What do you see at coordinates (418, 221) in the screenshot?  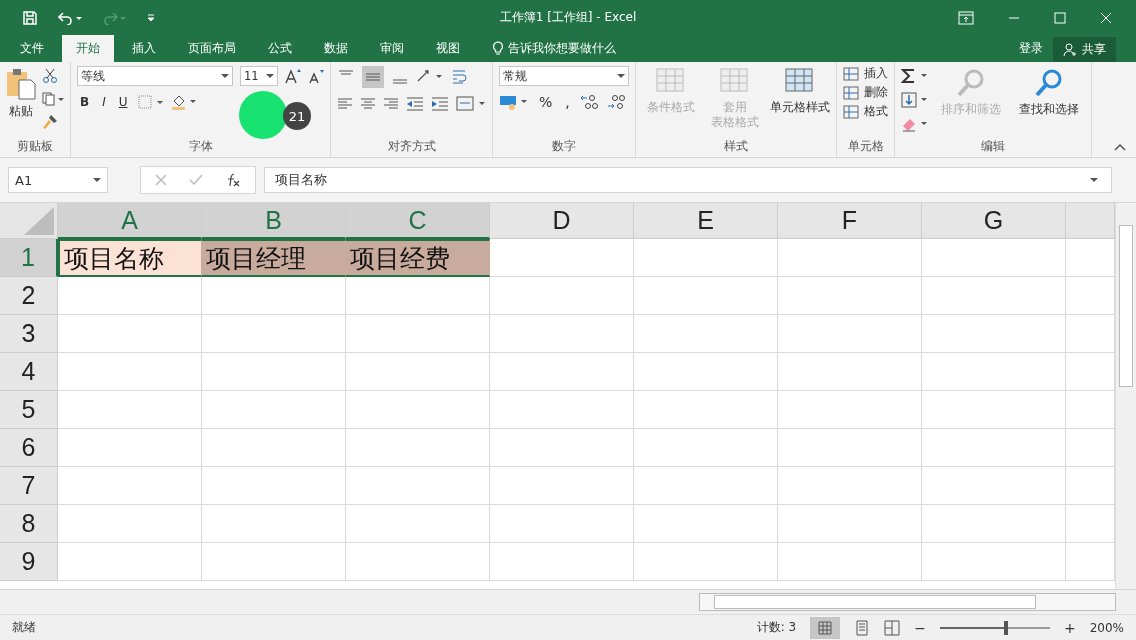 I see `column-header: C` at bounding box center [418, 221].